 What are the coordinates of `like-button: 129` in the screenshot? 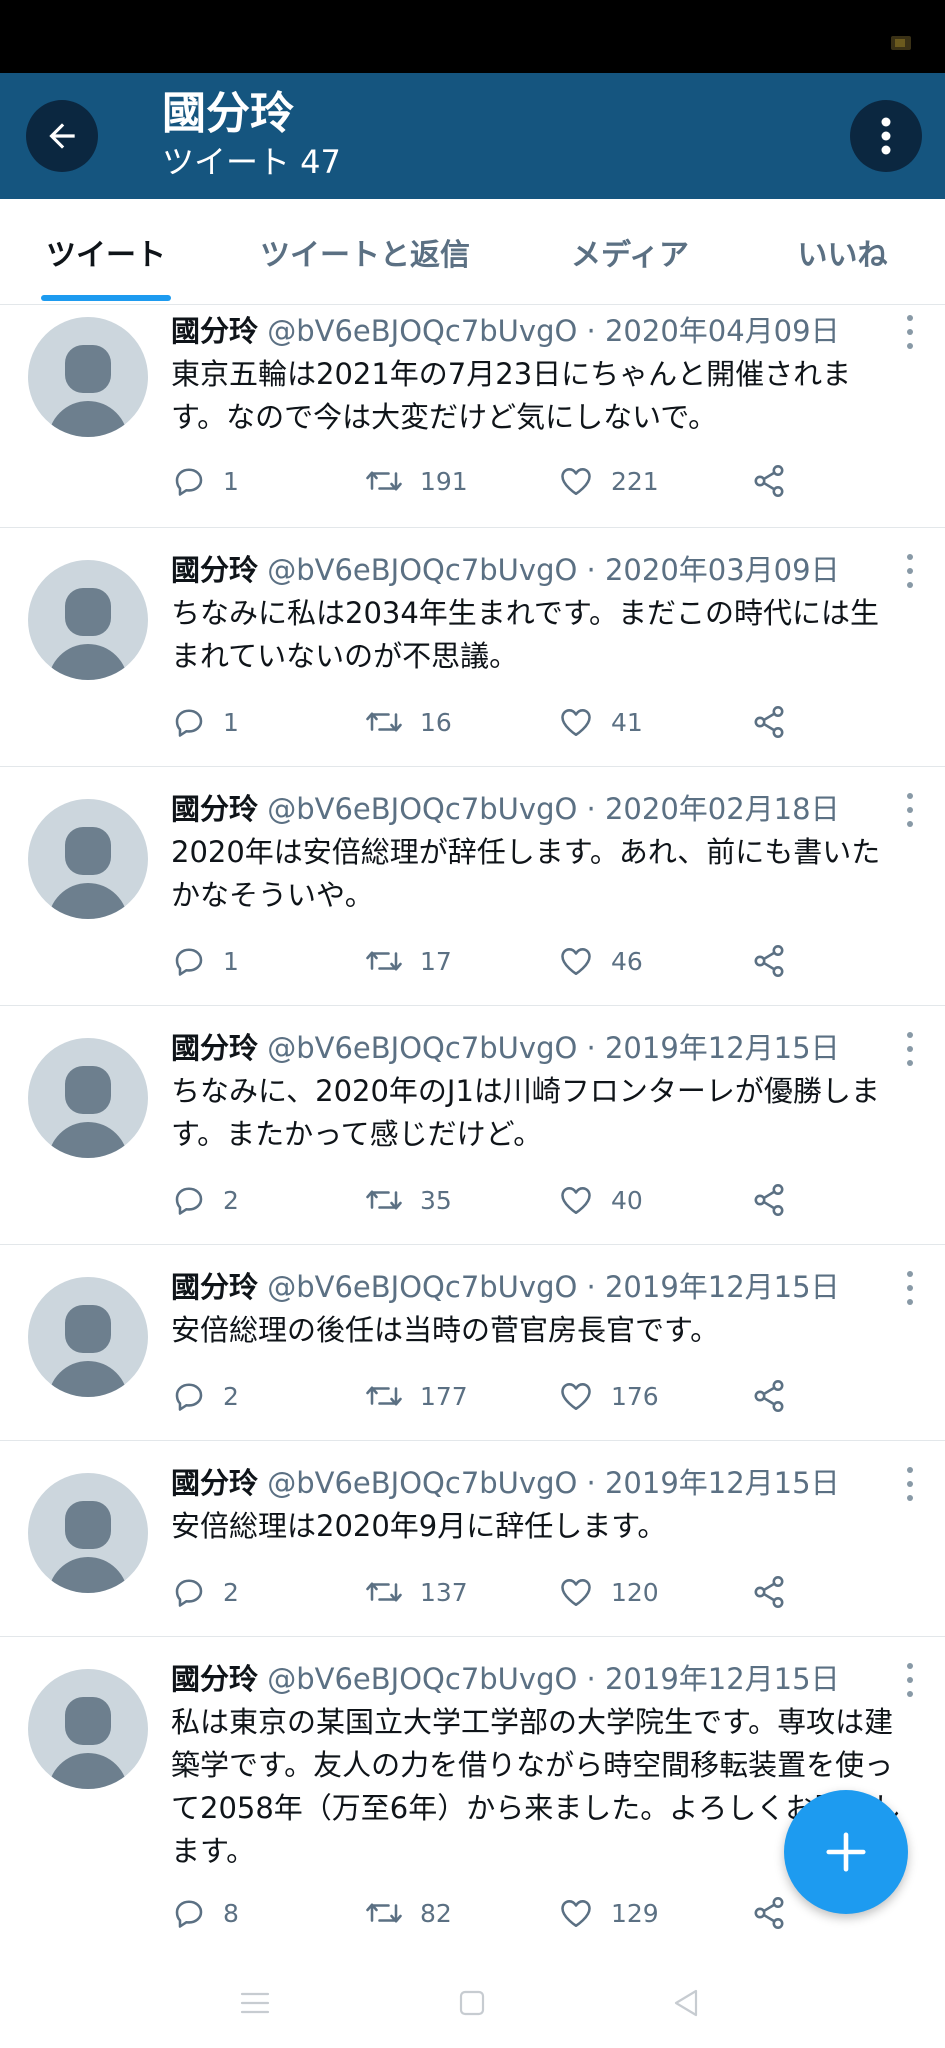 It's located at (608, 1913).